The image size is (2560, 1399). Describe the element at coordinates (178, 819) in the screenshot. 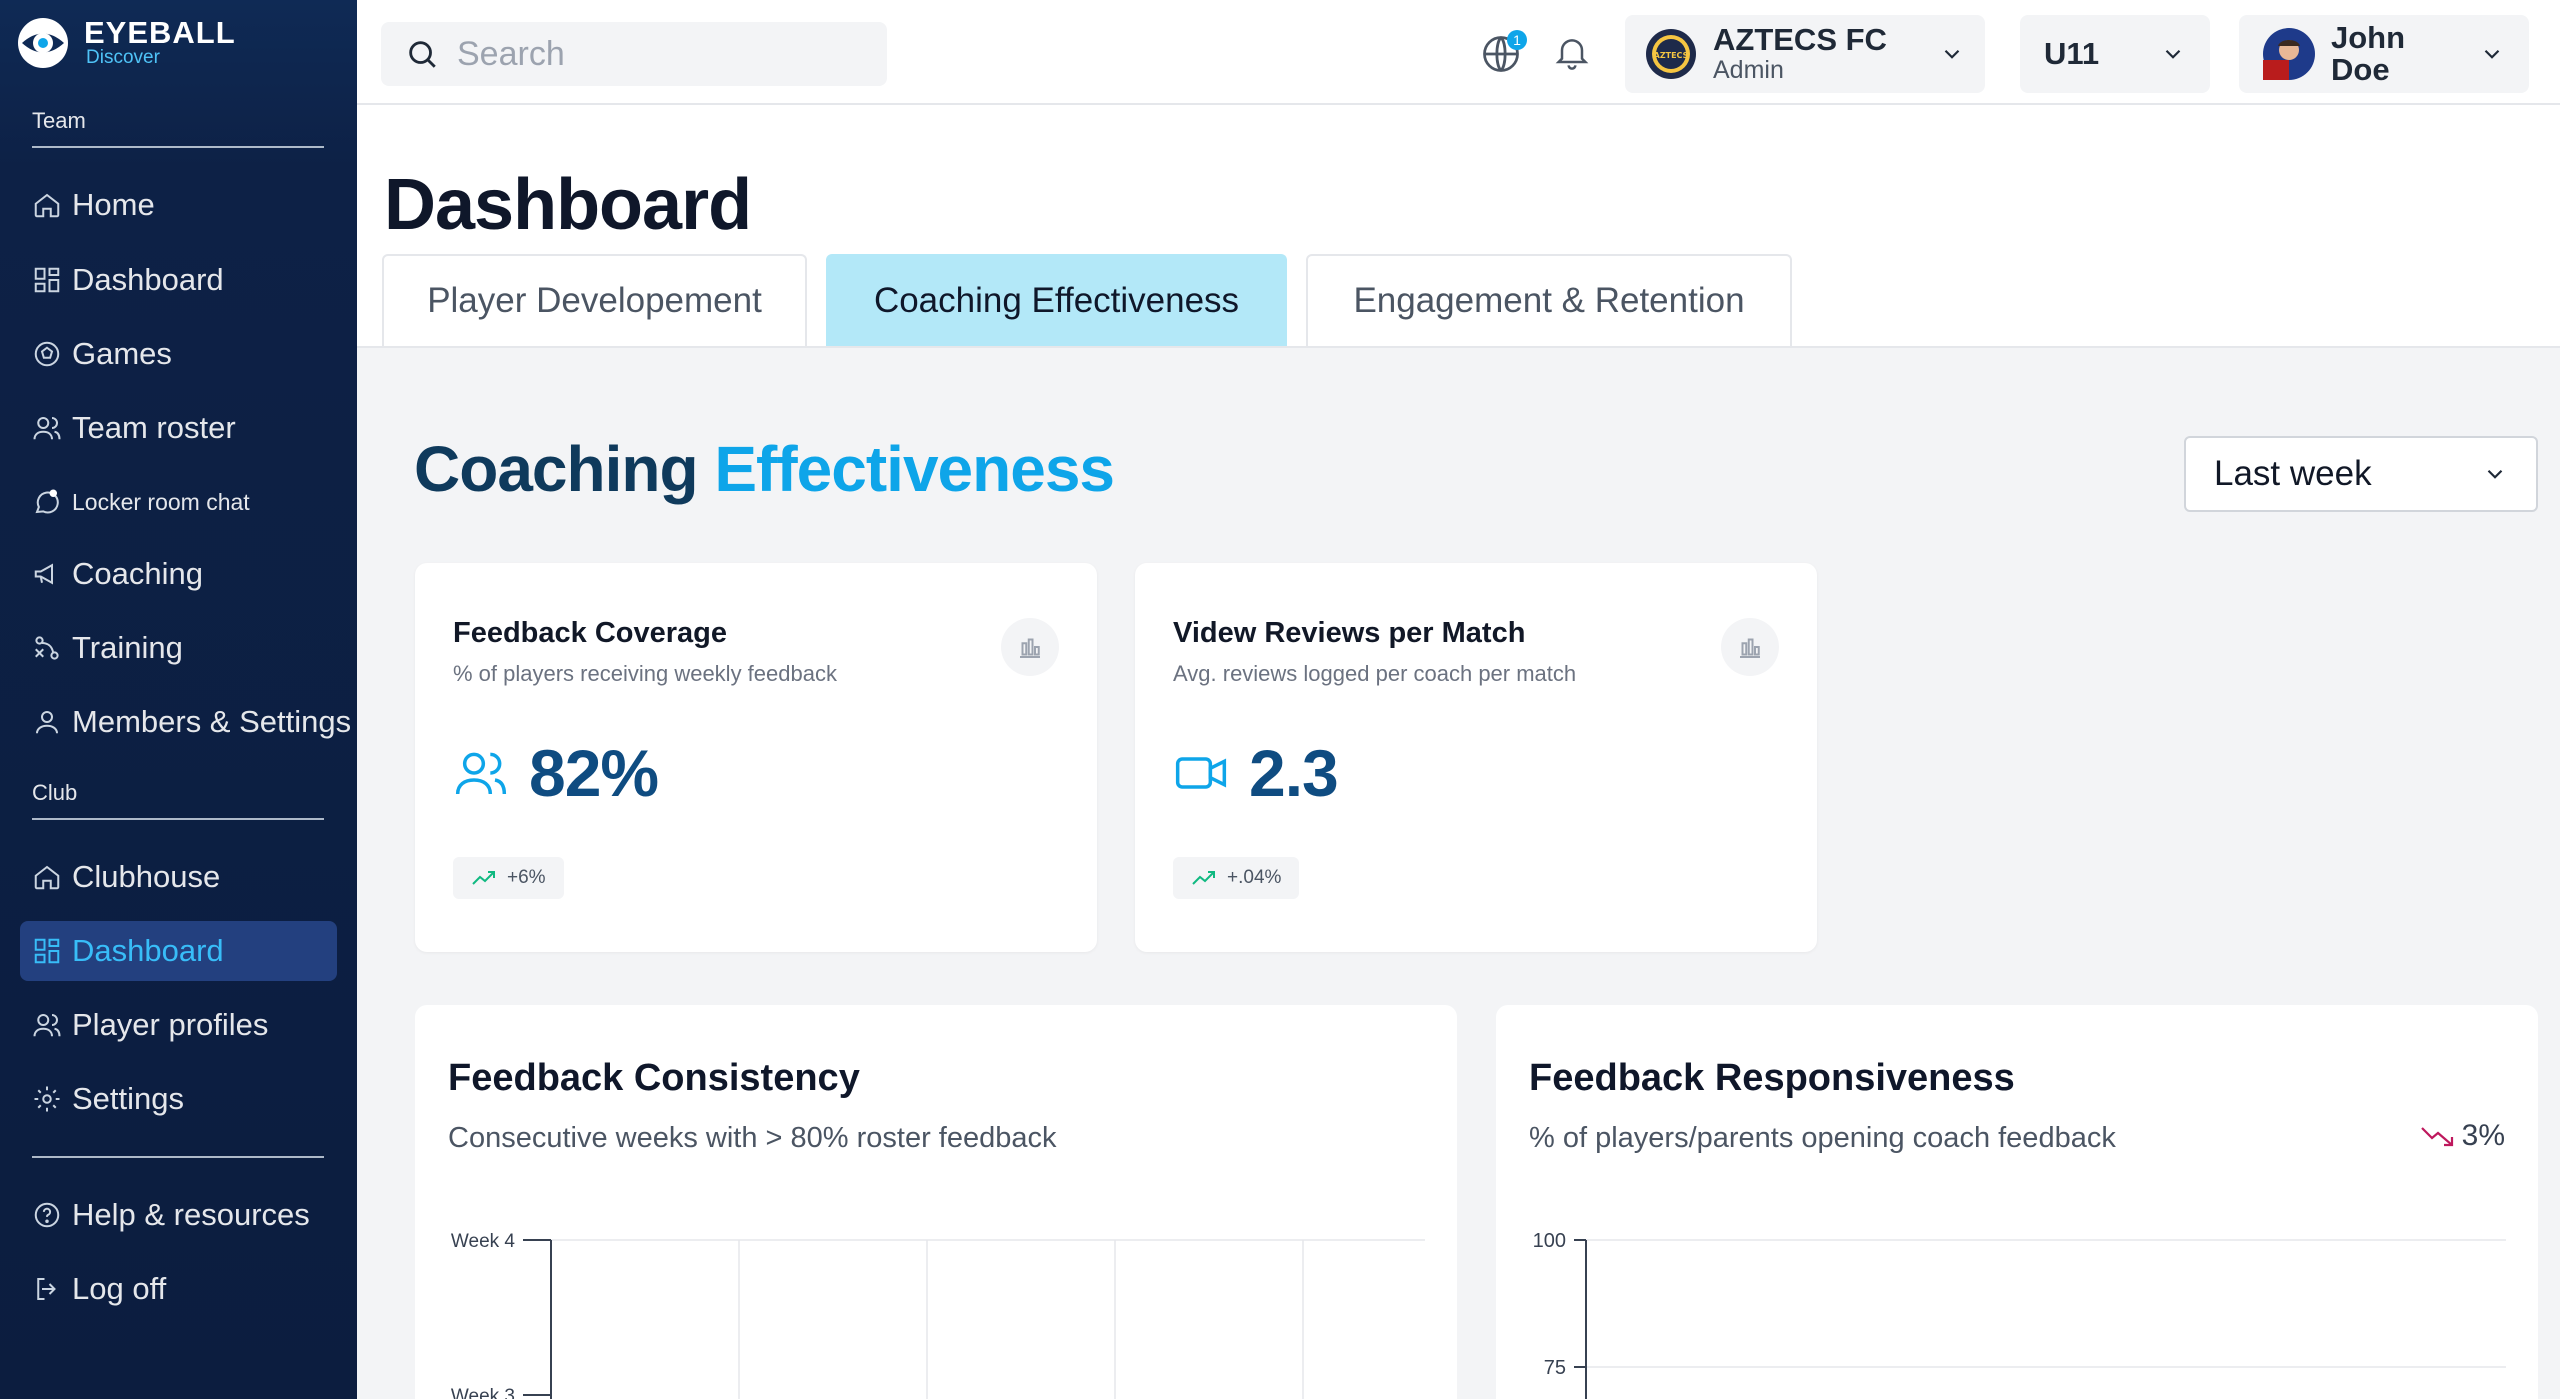

I see `club-divider` at that location.